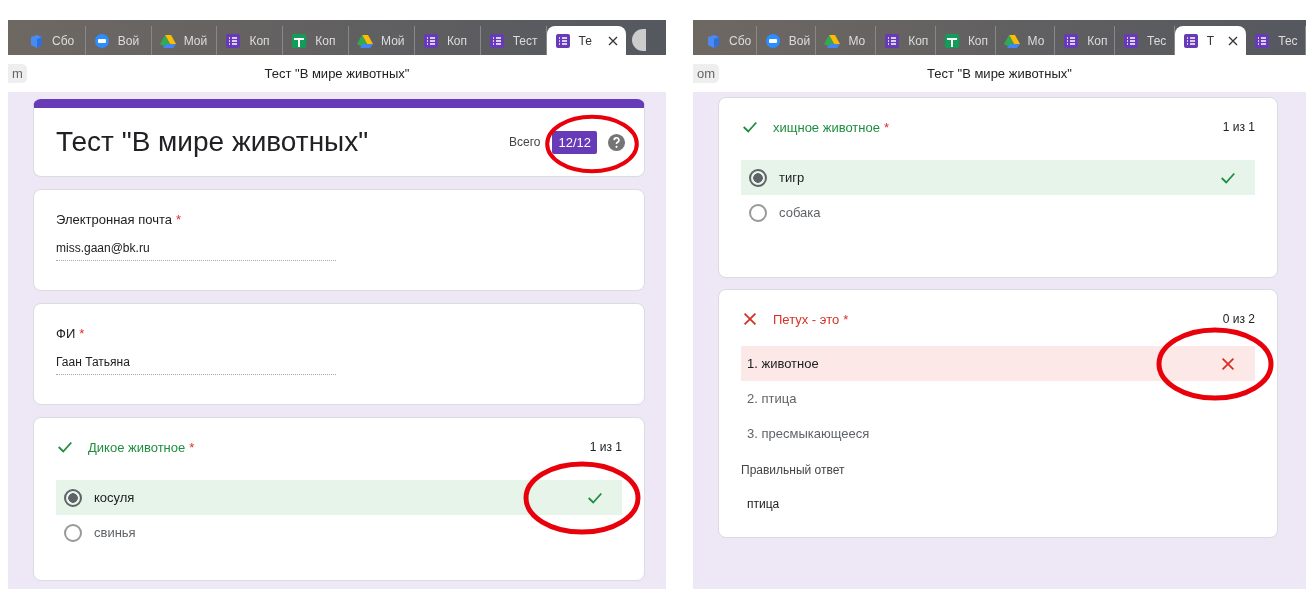 The image size is (1306, 589). Describe the element at coordinates (706, 73) in the screenshot. I see `address-fragment: om` at that location.